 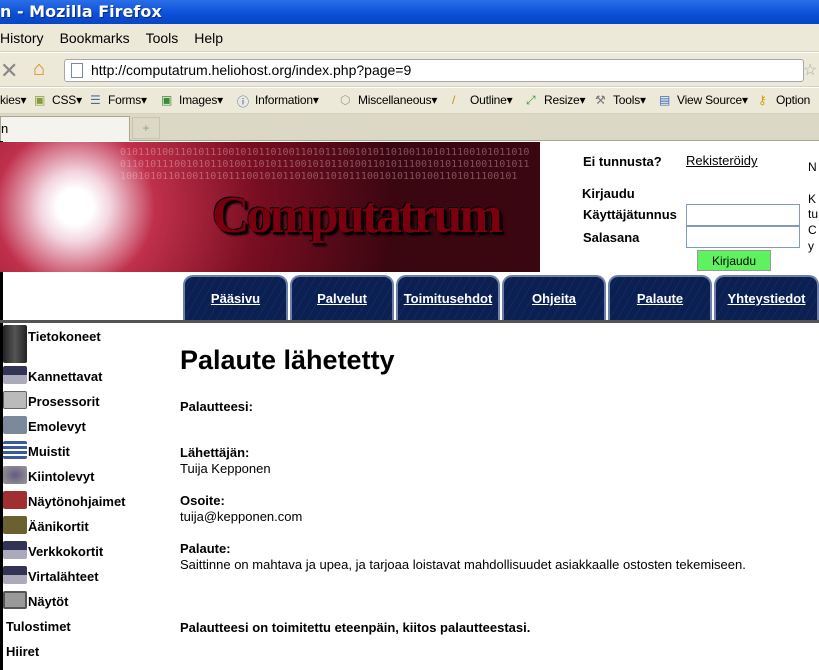 I want to click on nav-palvelut: Palvelut, so click(x=342, y=298).